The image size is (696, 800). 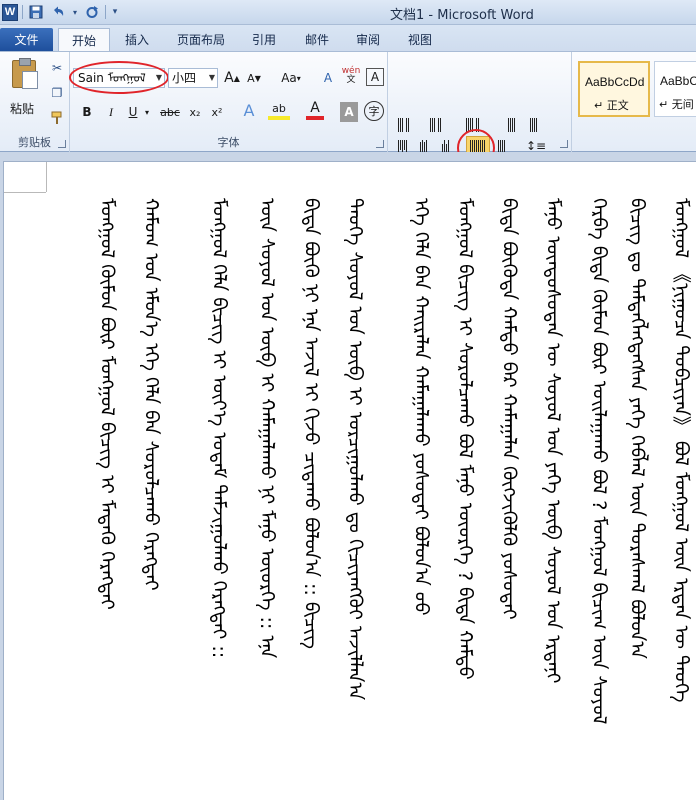 I want to click on italic-button: I, so click(x=111, y=112).